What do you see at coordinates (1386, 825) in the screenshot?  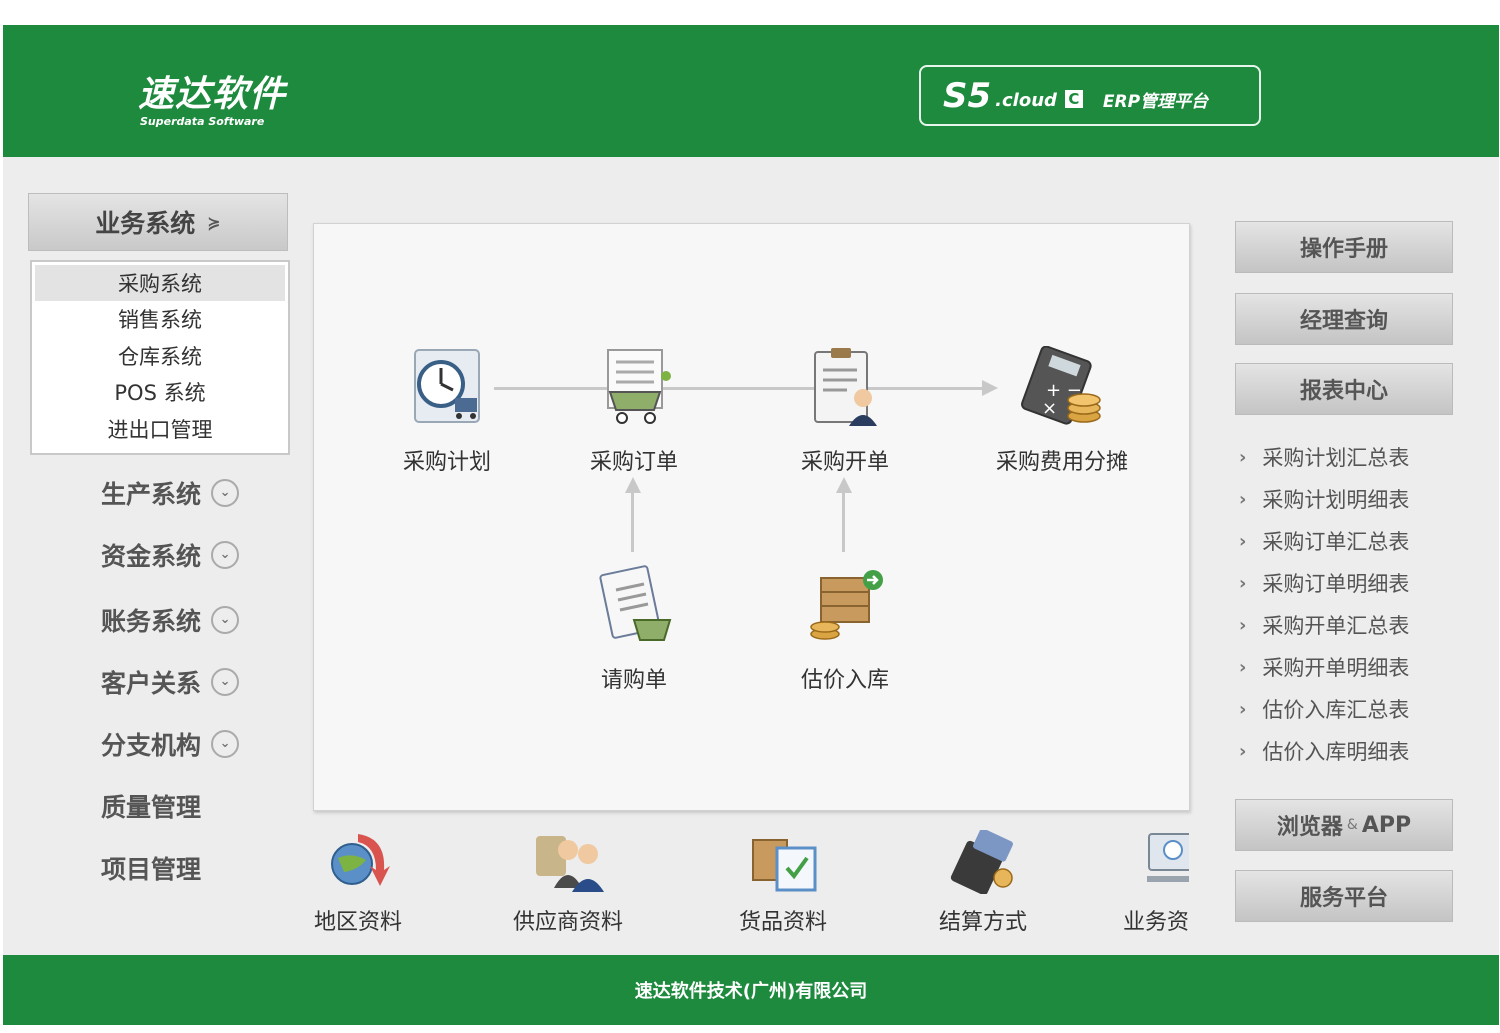 I see `browser-app-label-b: APP` at bounding box center [1386, 825].